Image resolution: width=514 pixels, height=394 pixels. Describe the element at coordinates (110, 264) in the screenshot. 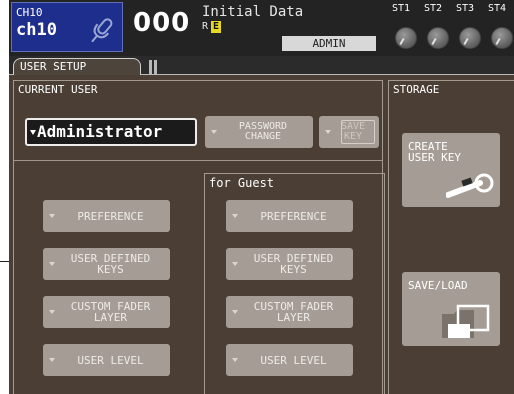

I see `user-defined-keys-label: USER DEFINED KEYS` at that location.